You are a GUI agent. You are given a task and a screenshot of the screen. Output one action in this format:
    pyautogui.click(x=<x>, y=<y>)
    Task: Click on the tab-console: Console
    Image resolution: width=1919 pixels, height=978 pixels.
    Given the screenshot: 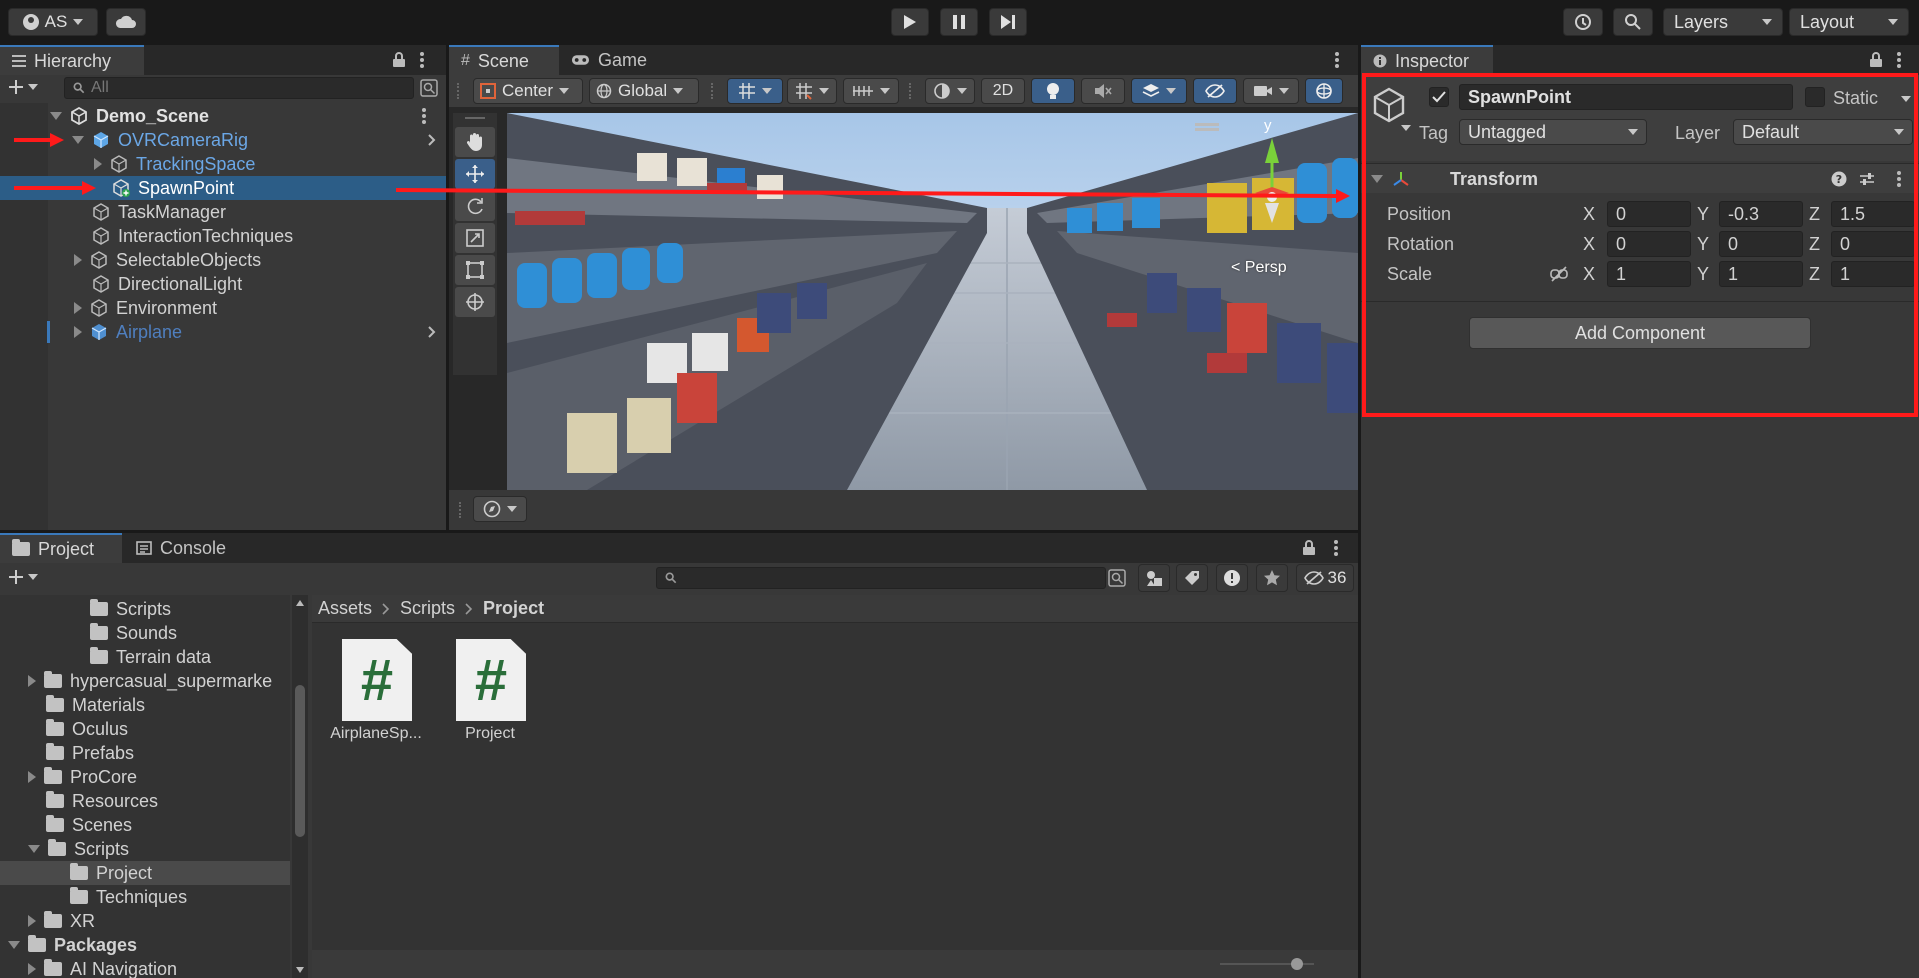 What is the action you would take?
    pyautogui.click(x=189, y=548)
    